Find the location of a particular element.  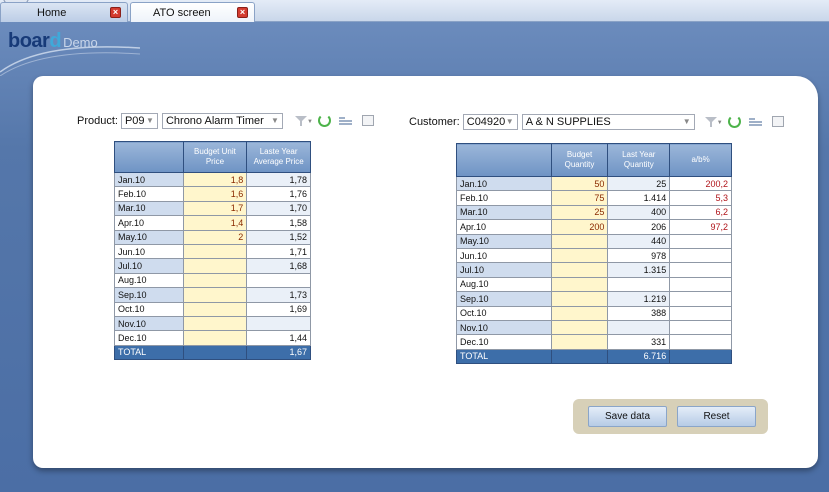

chevron-down-icon: ▼ is located at coordinates (686, 121).